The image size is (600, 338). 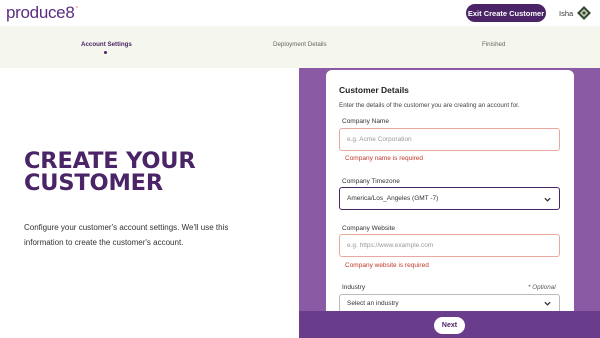 I want to click on logo: produce8°, so click(x=42, y=13).